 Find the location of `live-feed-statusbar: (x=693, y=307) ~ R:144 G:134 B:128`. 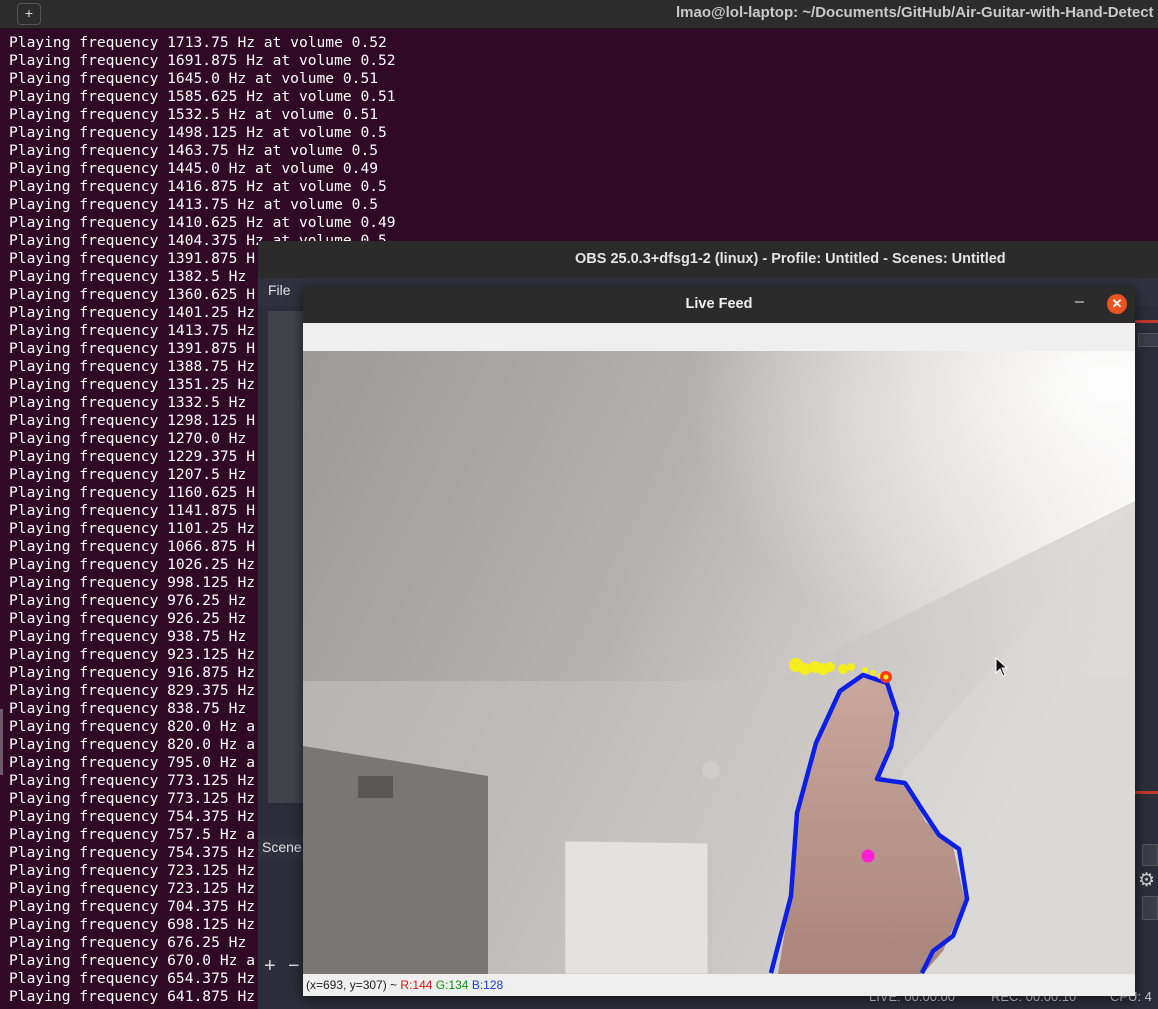

live-feed-statusbar: (x=693, y=307) ~ R:144 G:134 B:128 is located at coordinates (719, 985).